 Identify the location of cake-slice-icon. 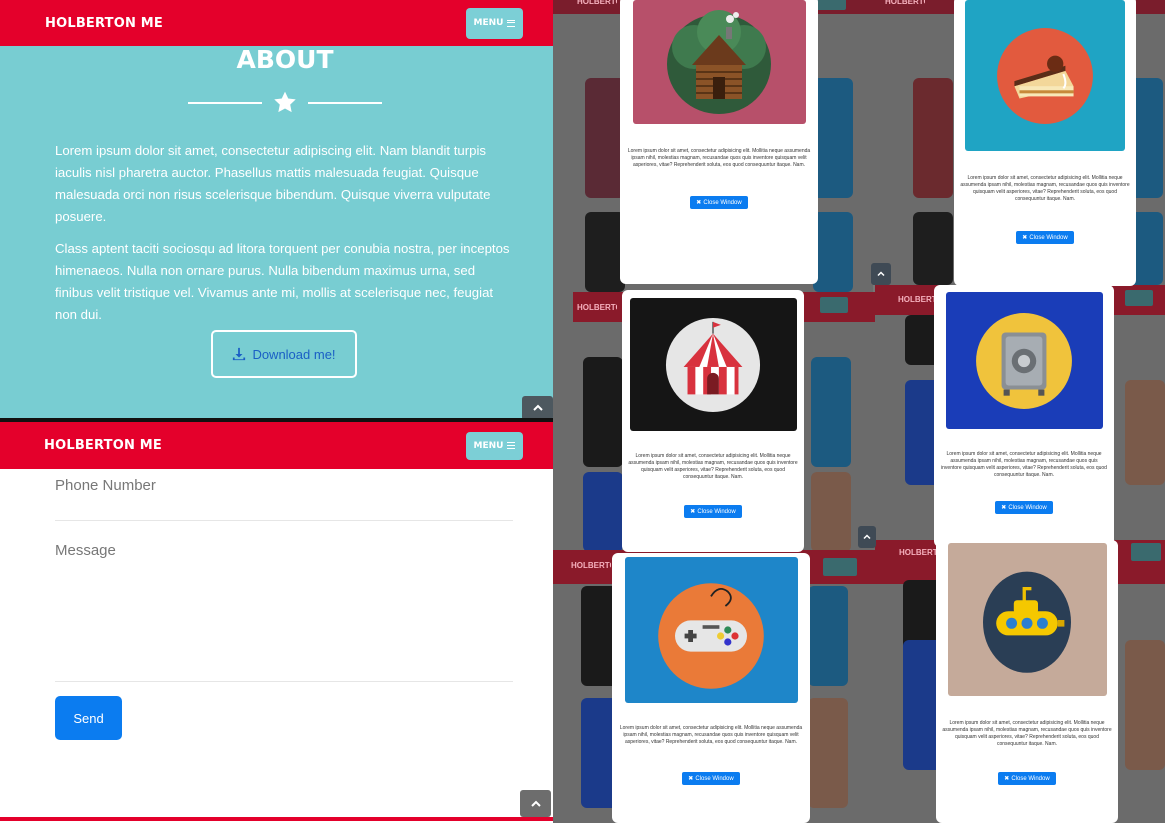
(1045, 75).